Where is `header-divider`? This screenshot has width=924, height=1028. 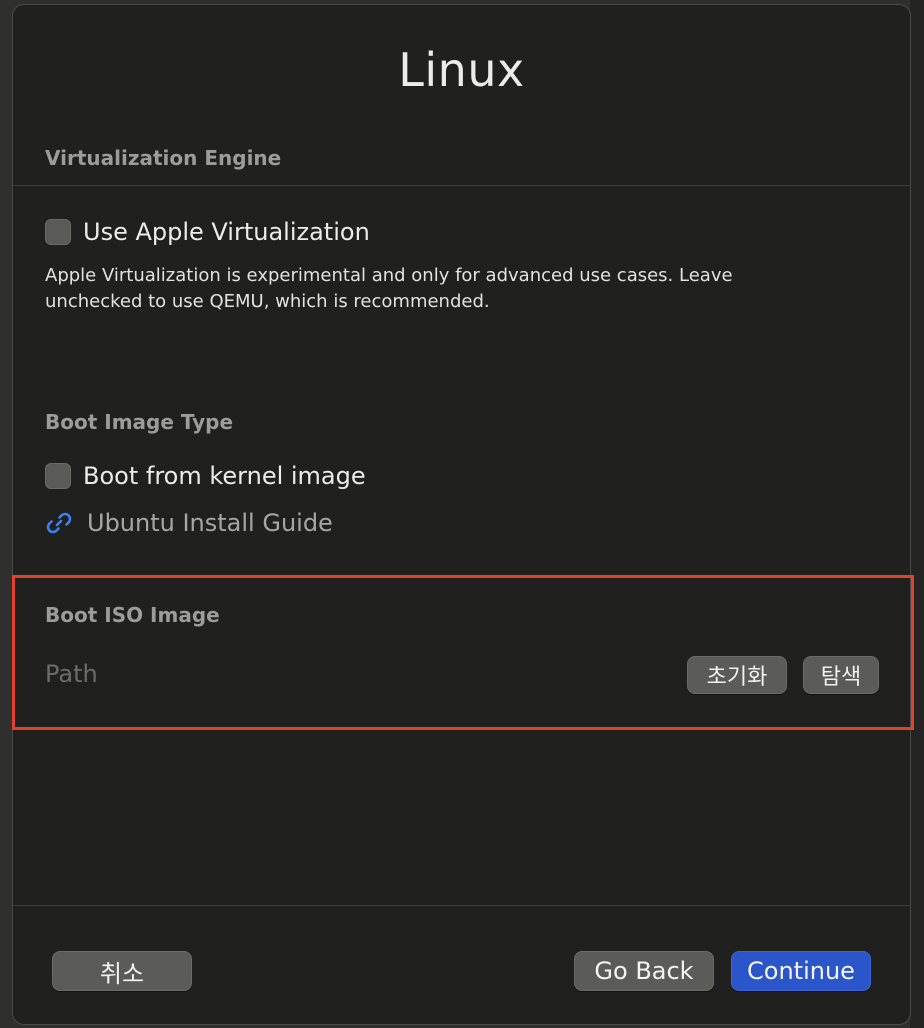 header-divider is located at coordinates (461, 185).